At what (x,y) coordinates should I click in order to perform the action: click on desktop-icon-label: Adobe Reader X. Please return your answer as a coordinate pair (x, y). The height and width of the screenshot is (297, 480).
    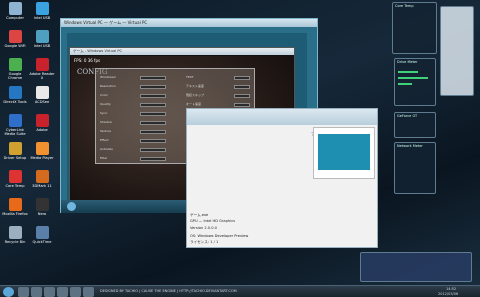
    Looking at the image, I should click on (42, 76).